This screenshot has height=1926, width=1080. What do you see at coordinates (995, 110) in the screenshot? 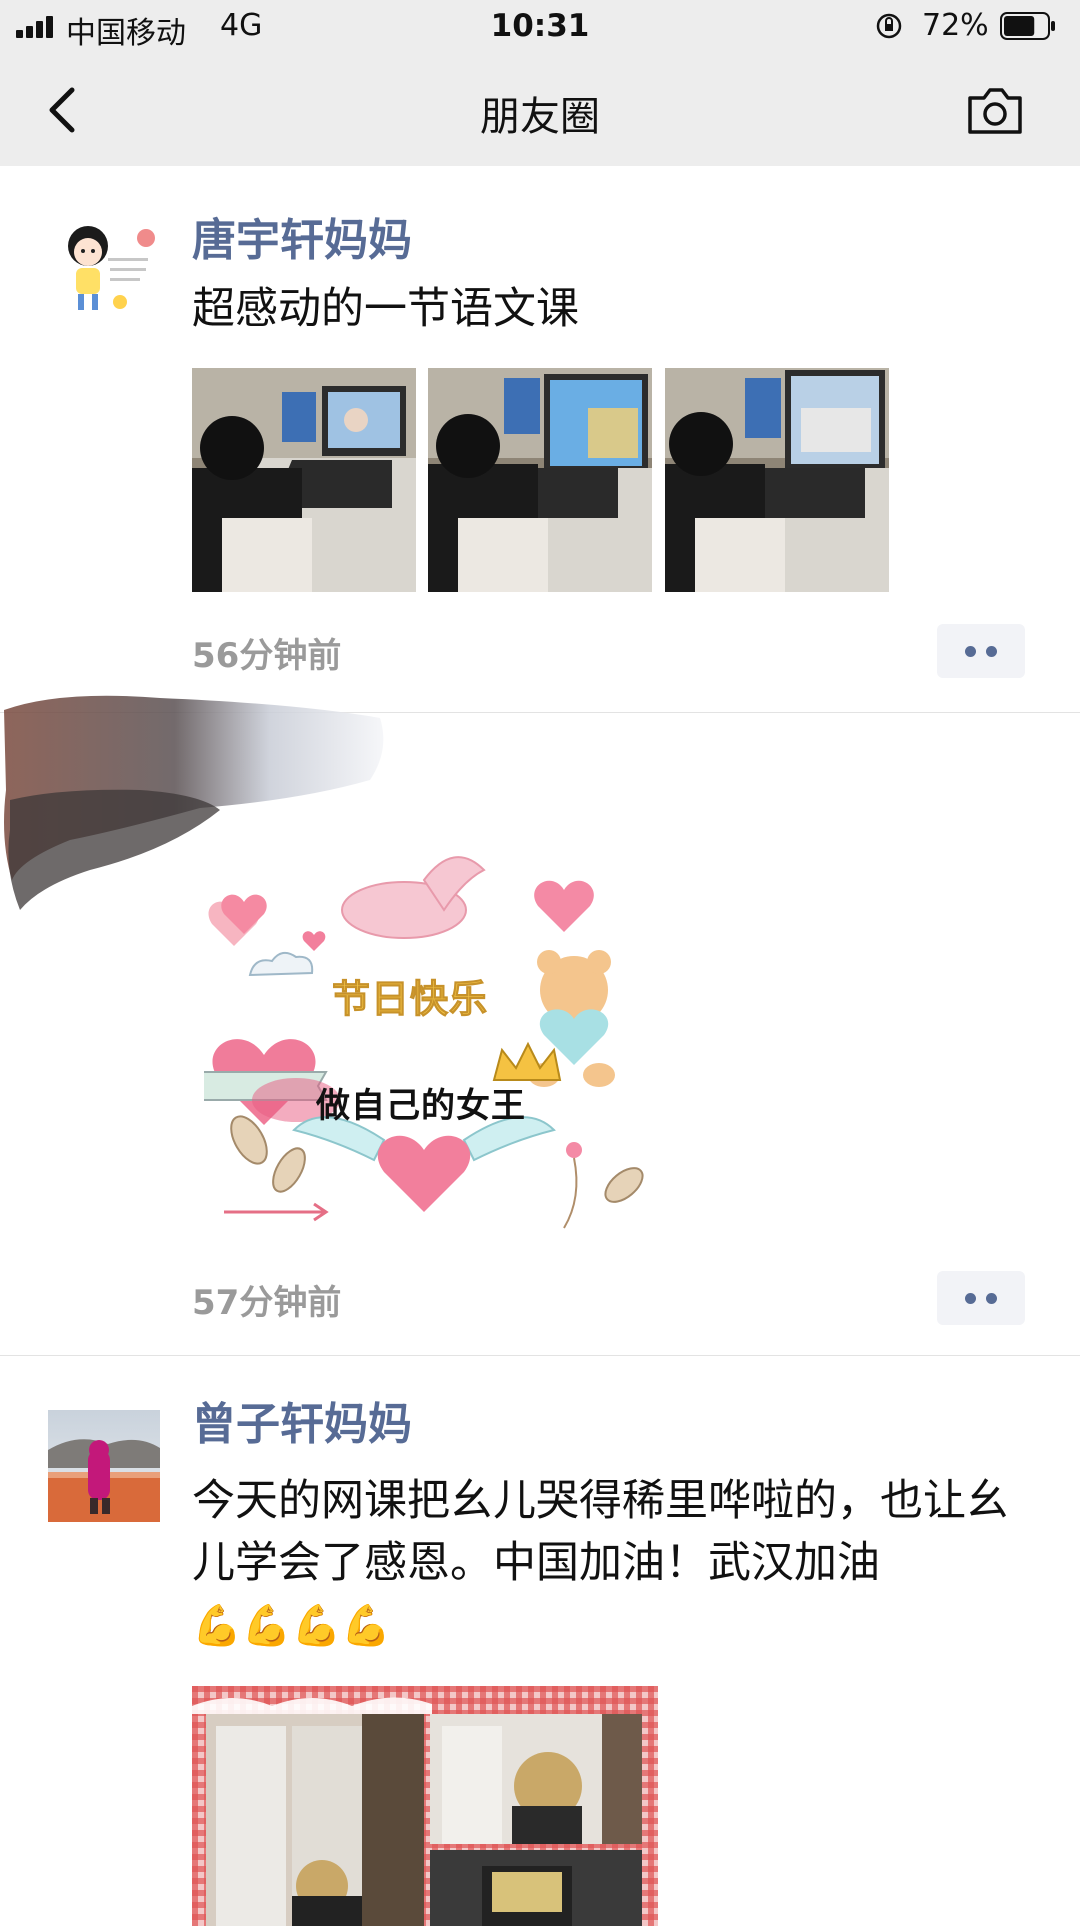
I see `camera-button` at bounding box center [995, 110].